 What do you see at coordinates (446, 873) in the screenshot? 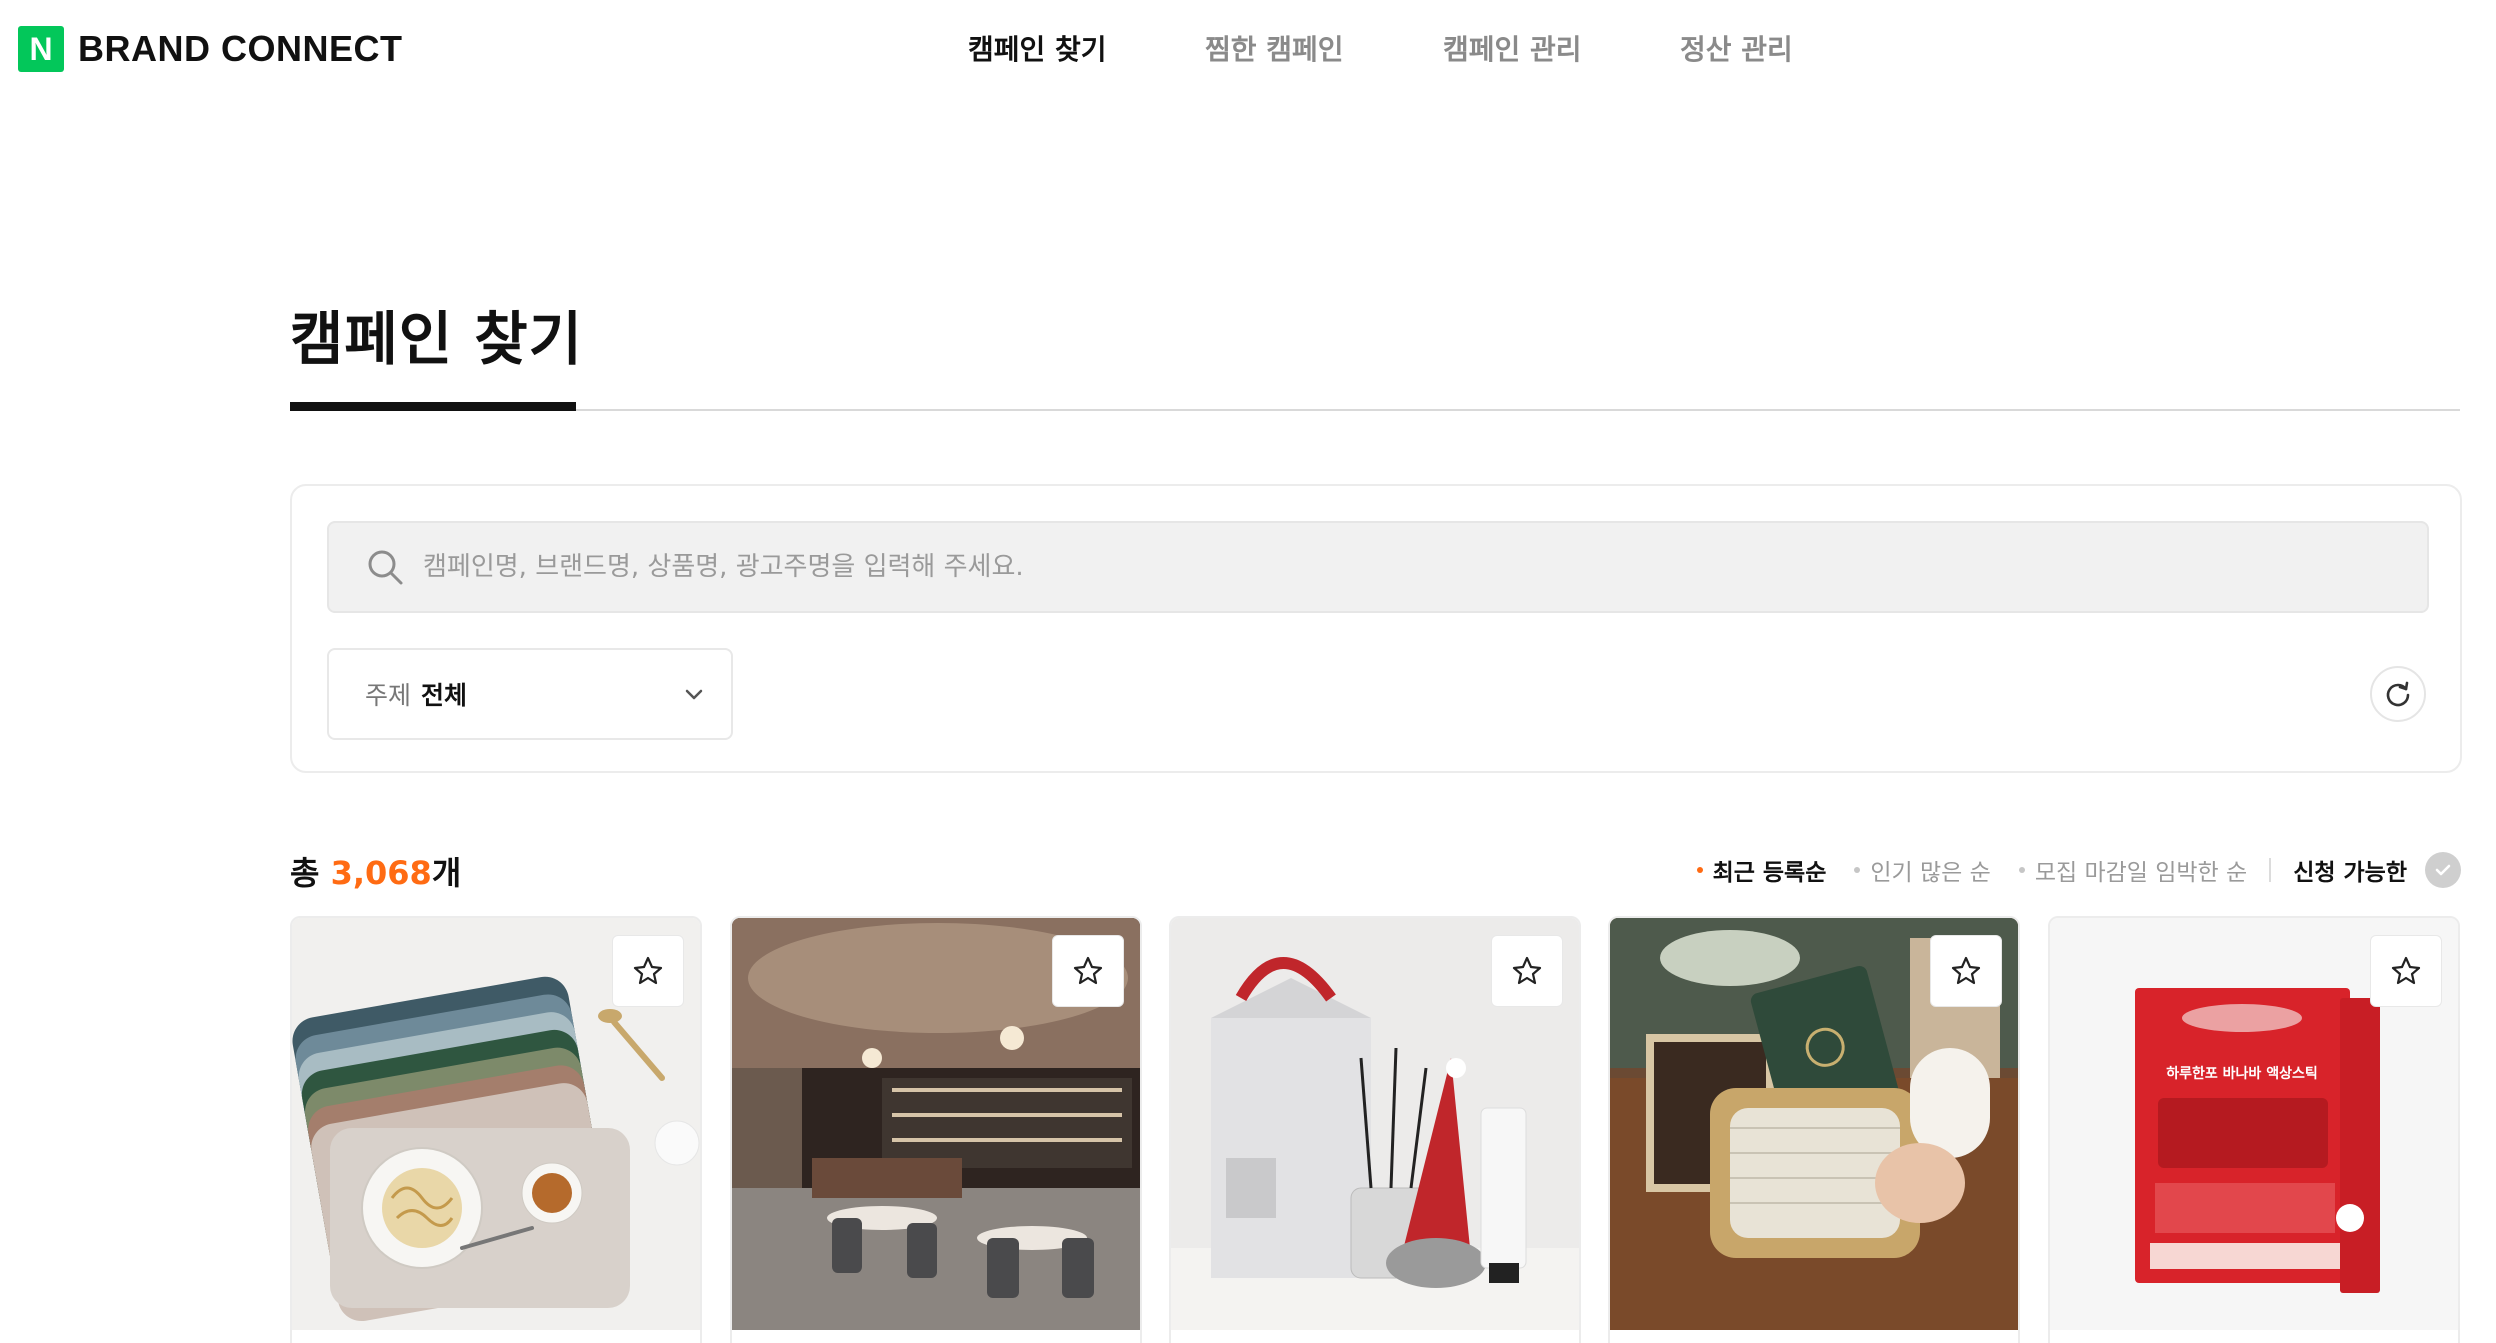
I see `result-count-suffix: 개` at bounding box center [446, 873].